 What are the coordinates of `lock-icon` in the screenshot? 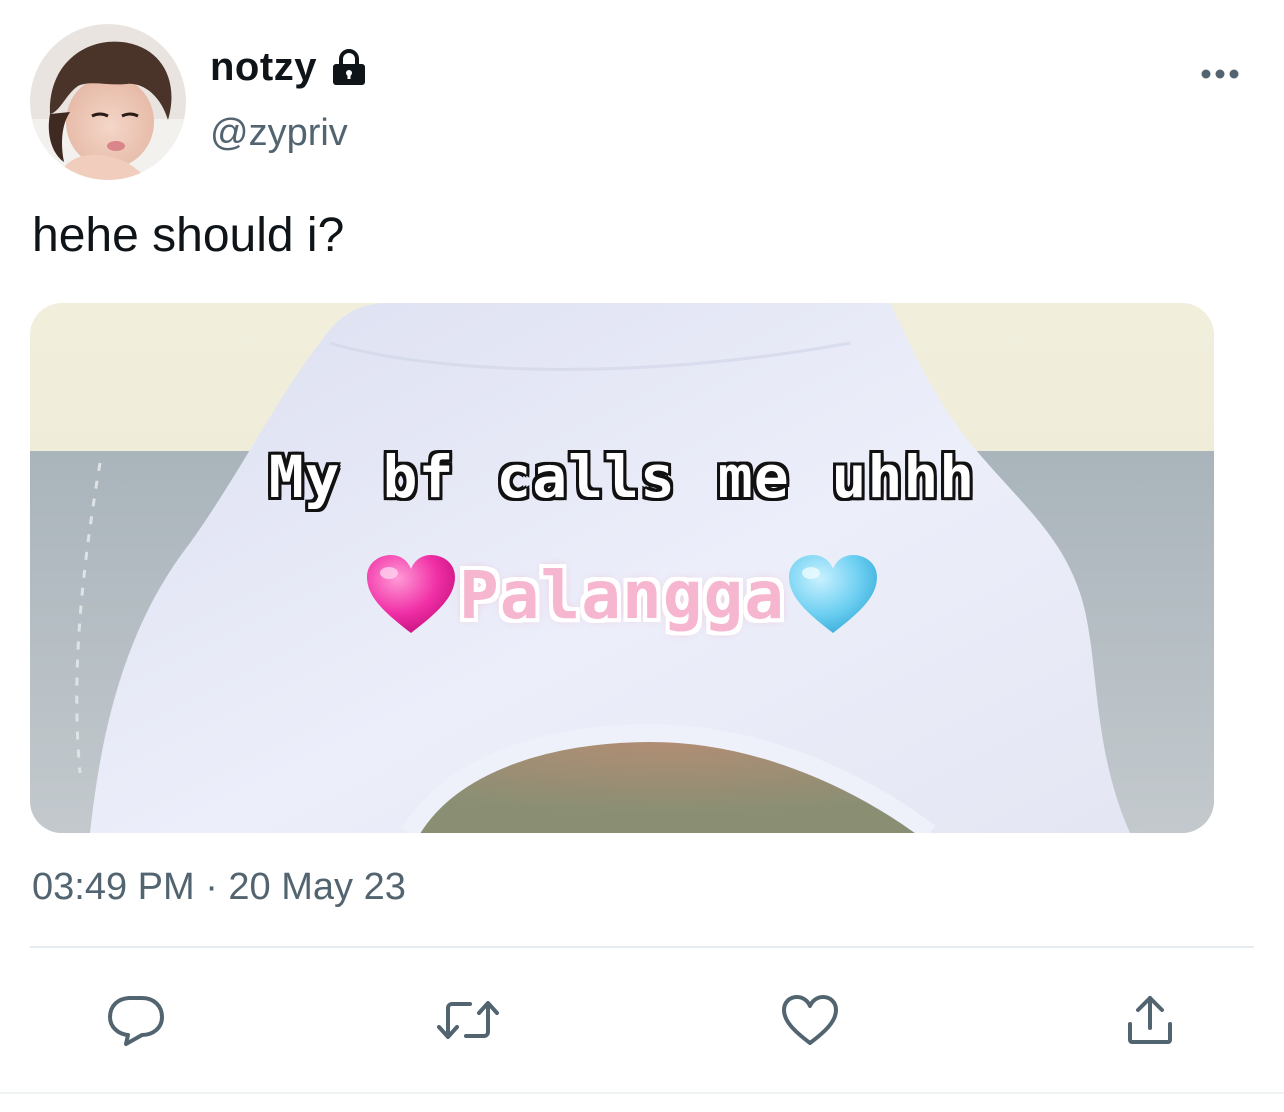 It's located at (349, 67).